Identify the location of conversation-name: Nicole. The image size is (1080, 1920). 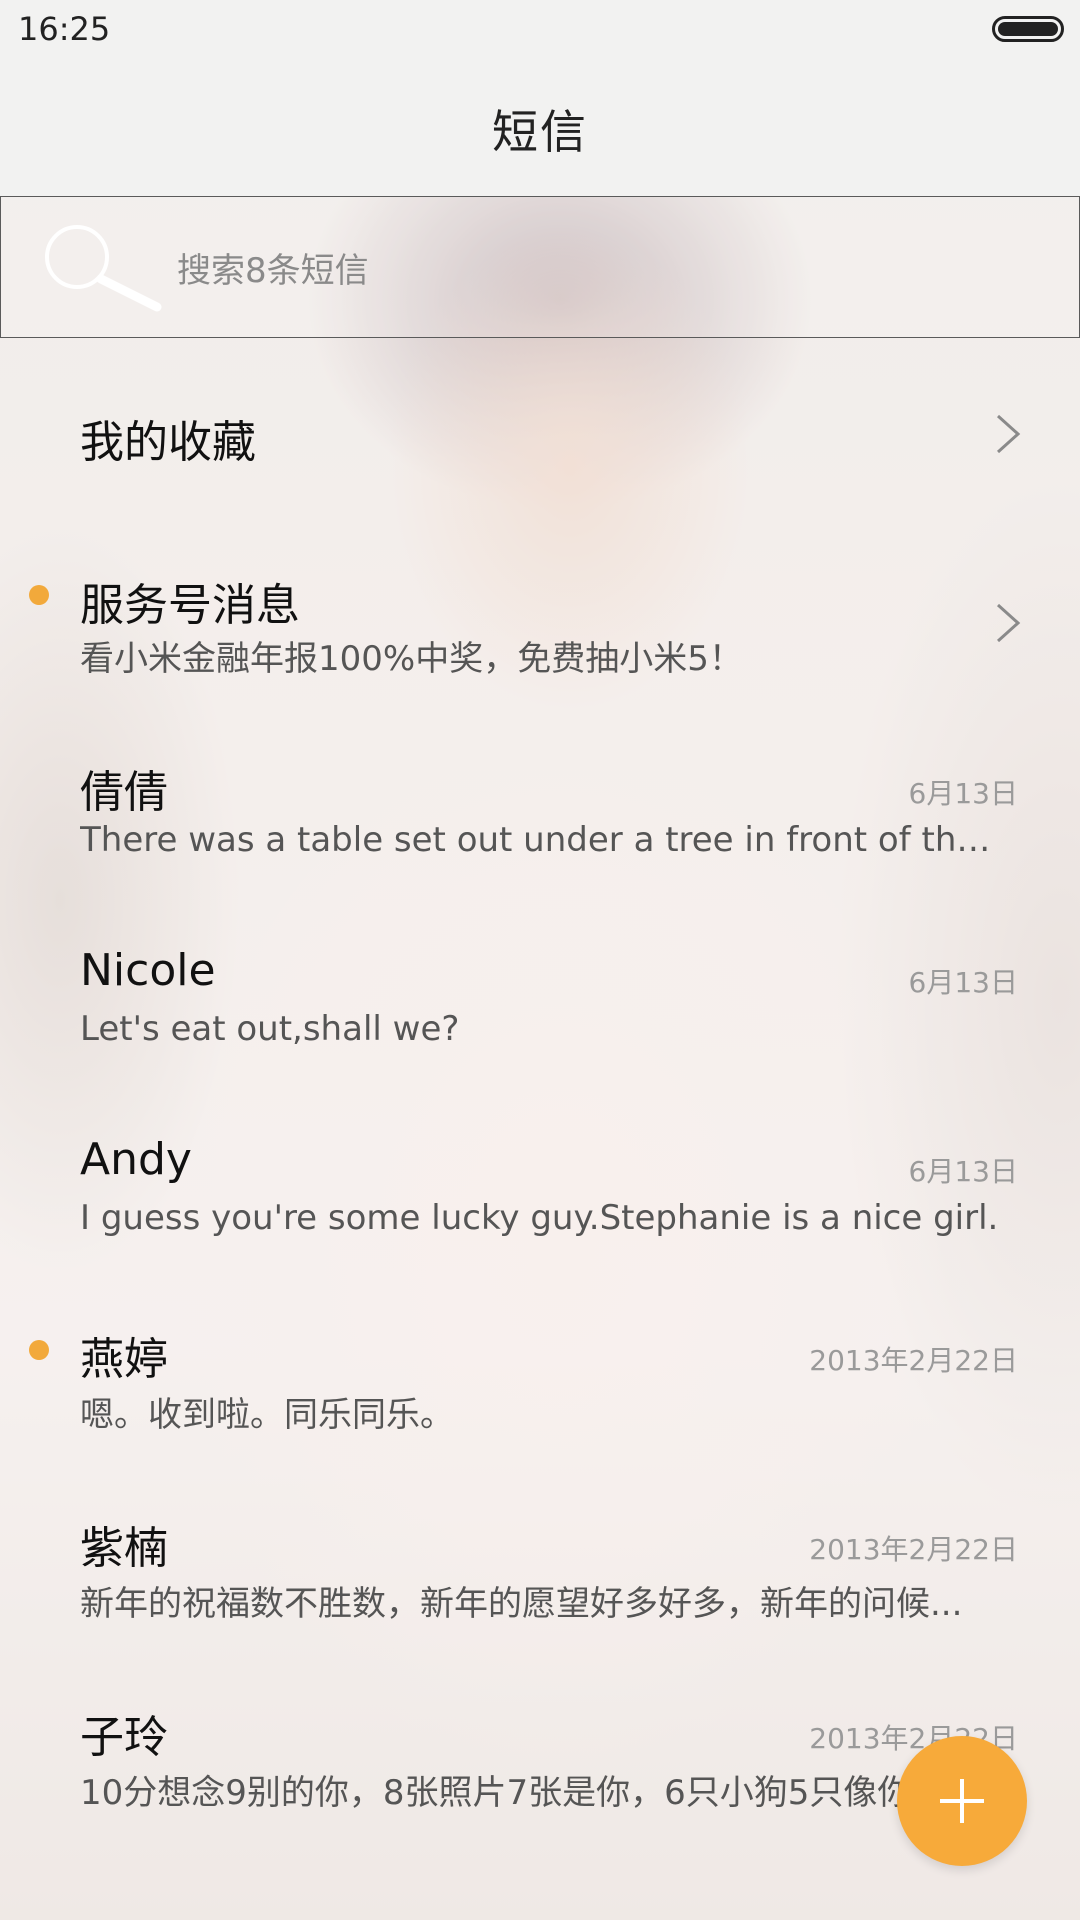
(148, 970).